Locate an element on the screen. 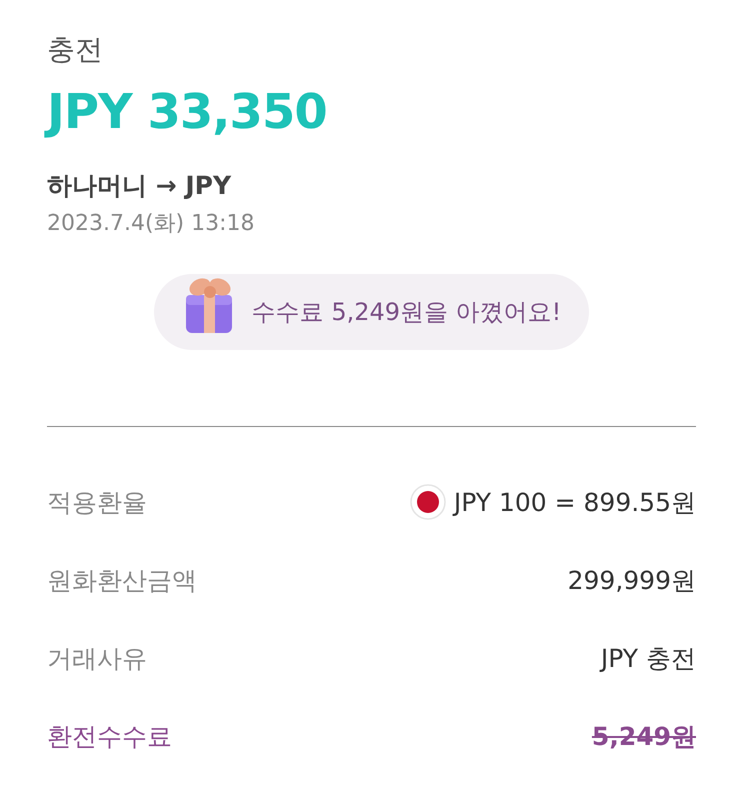 This screenshot has height=802, width=743. savings-message: 수수료 5,249원을 아꼈어요! is located at coordinates (407, 312).